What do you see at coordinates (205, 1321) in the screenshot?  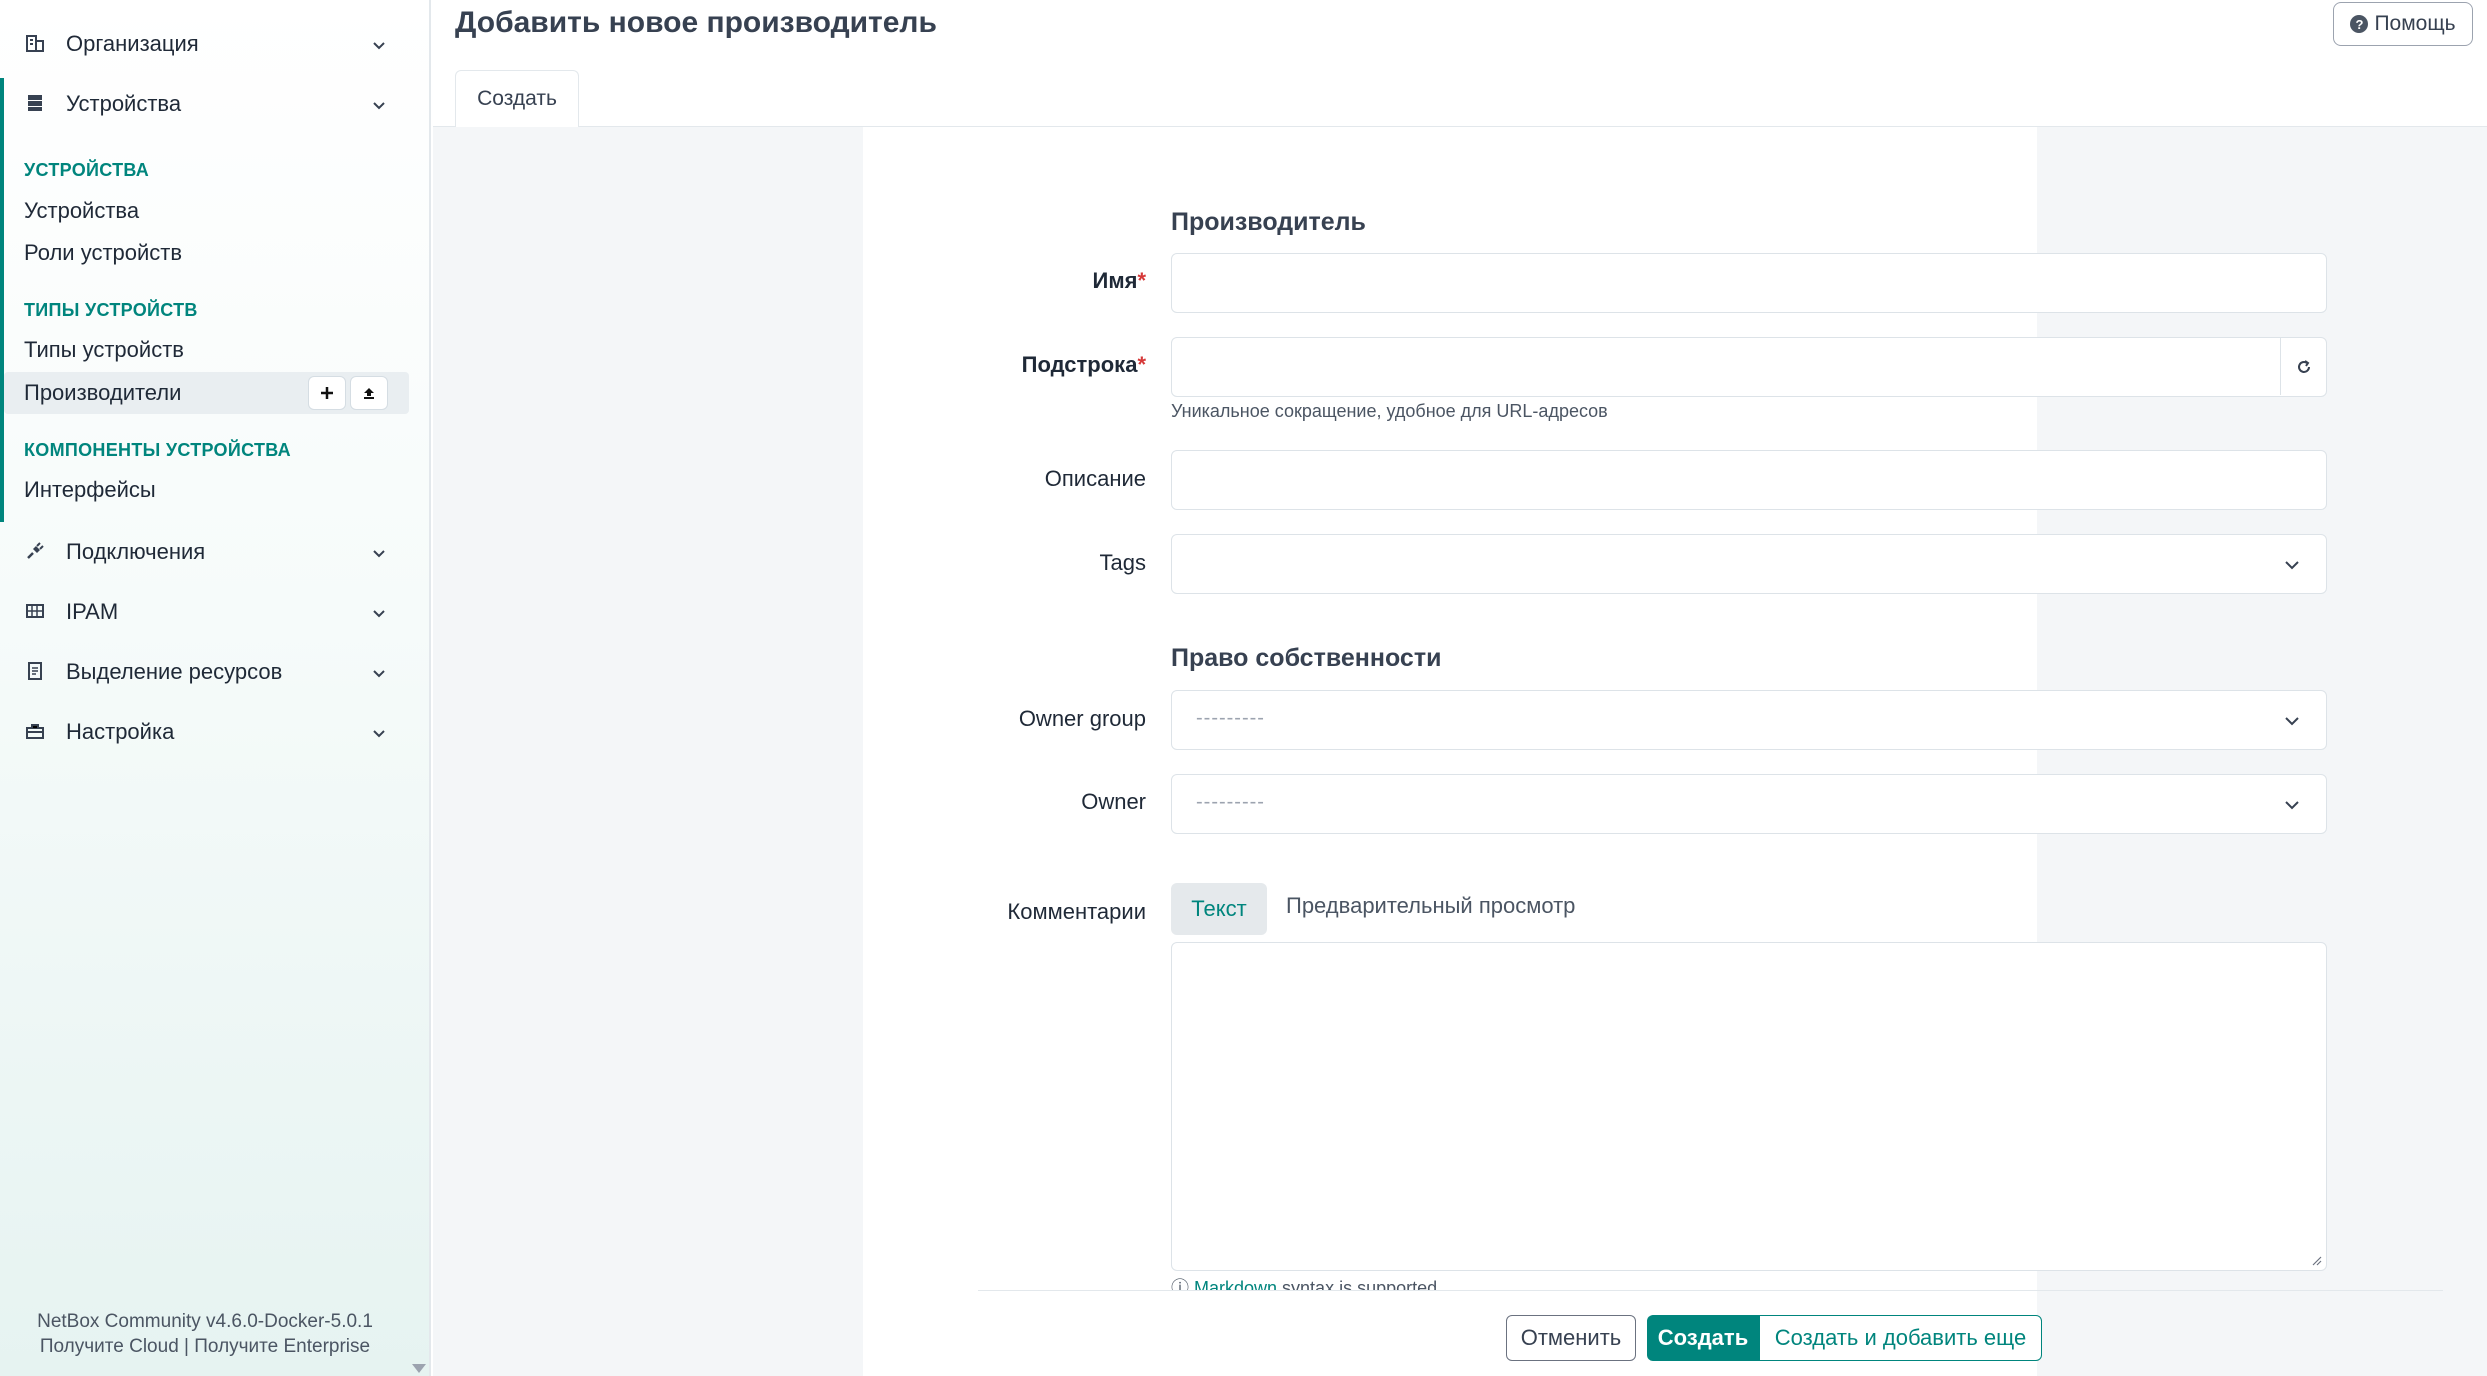 I see `version-text: NetBox Community v4.6.0-Docker-5.0.1` at bounding box center [205, 1321].